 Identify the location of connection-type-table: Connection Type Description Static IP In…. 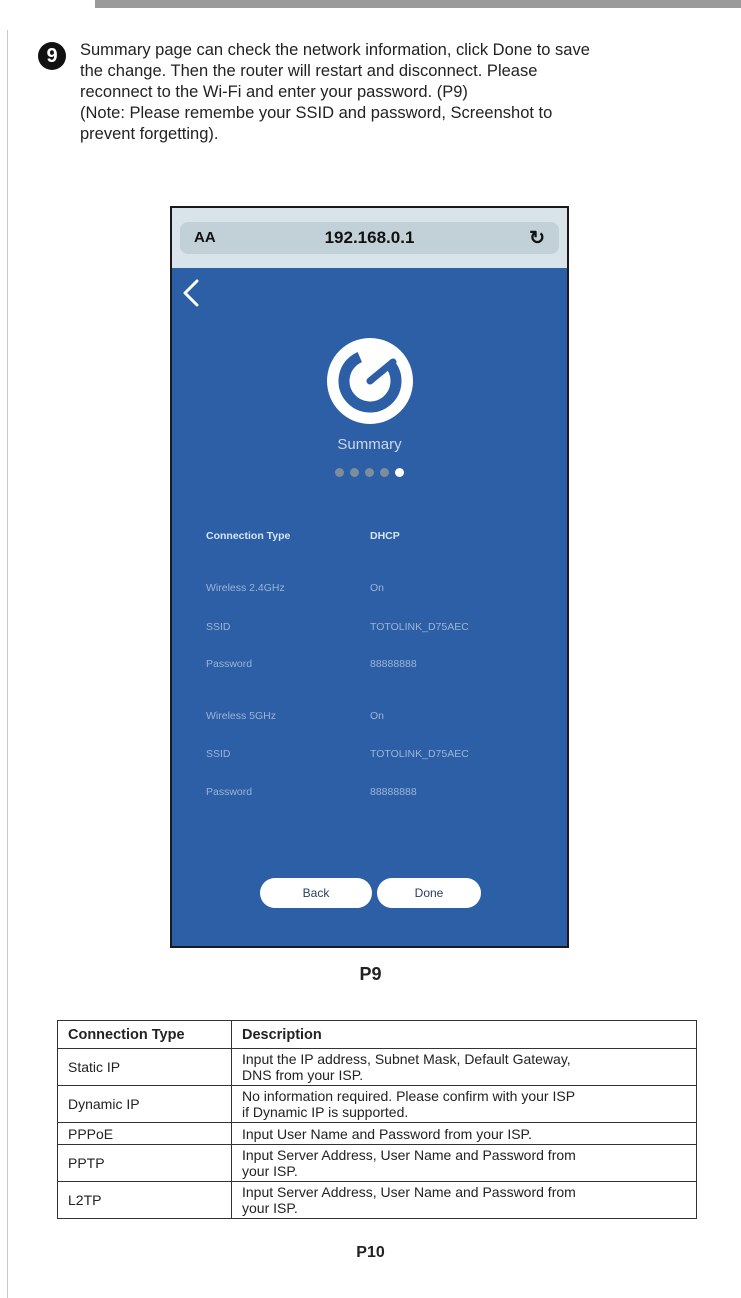
(377, 1119).